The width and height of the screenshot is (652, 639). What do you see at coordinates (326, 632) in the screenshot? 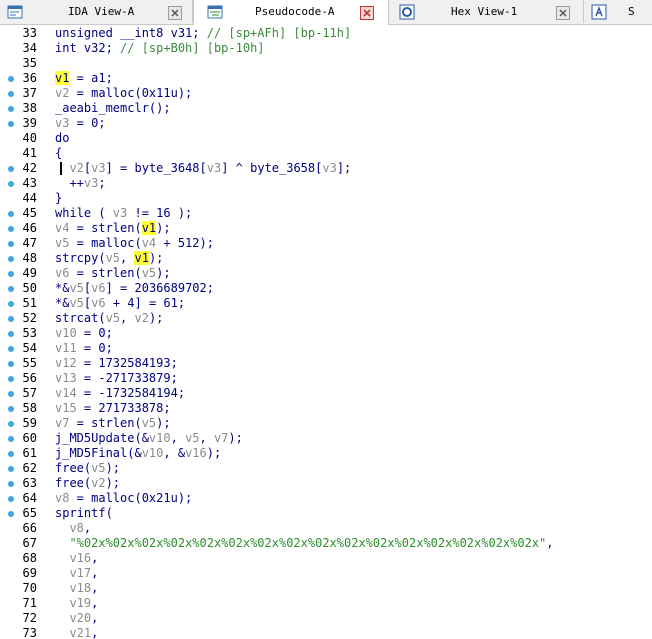
I see `code-line: 73 v21,` at bounding box center [326, 632].